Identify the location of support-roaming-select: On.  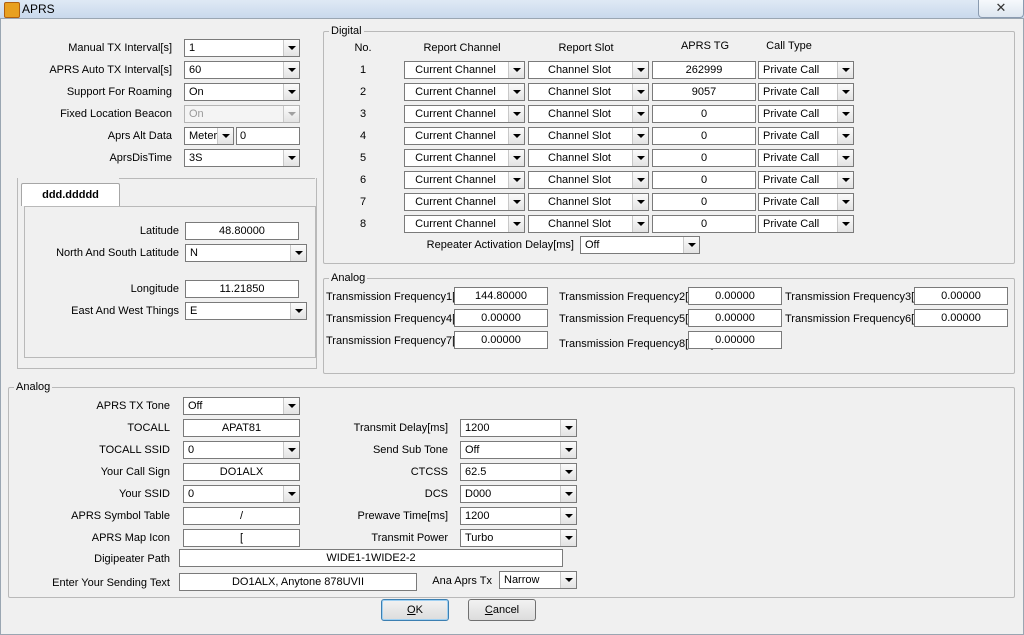
(242, 92).